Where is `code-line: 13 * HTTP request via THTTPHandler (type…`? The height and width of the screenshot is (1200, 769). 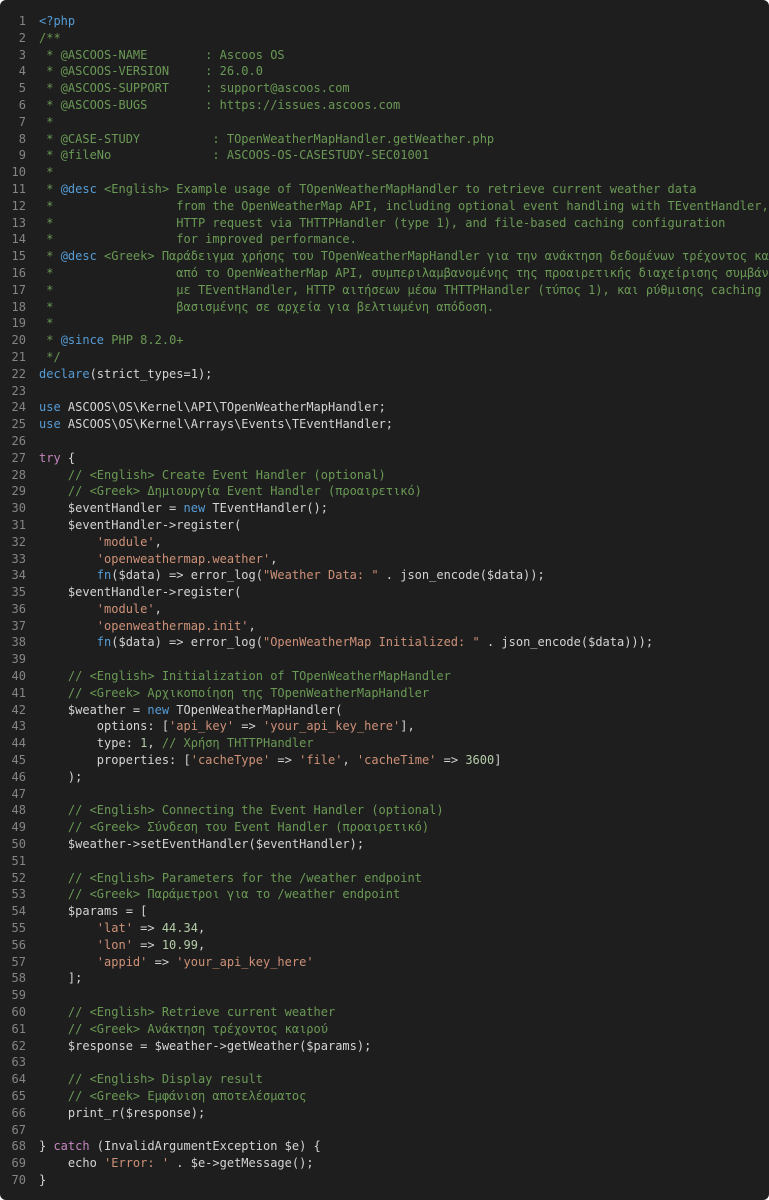 code-line: 13 * HTTP request via THTTPHandler (type… is located at coordinates (384, 223).